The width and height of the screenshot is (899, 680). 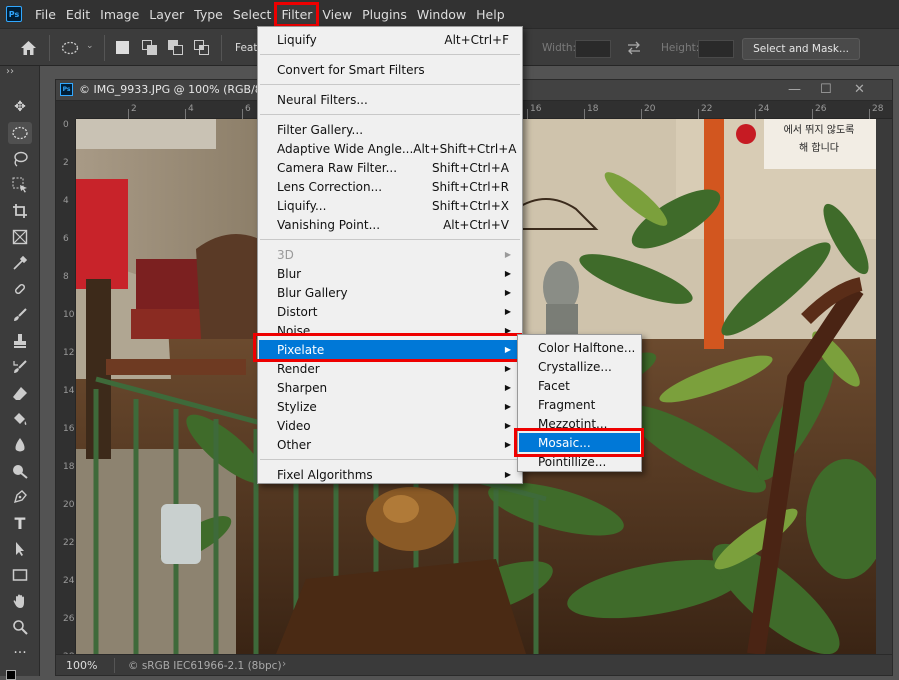 I want to click on add-to-selection-icon, so click(x=150, y=48).